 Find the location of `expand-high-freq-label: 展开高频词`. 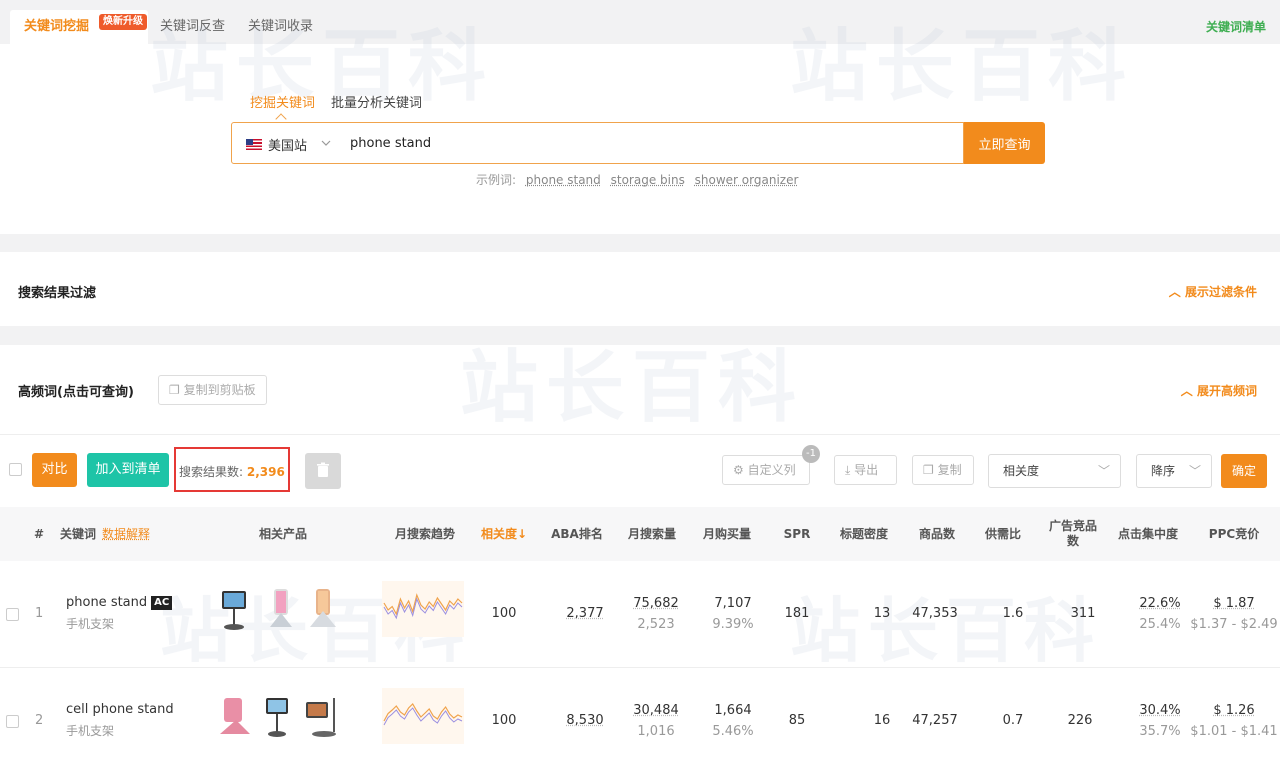

expand-high-freq-label: 展开高频词 is located at coordinates (1227, 391).